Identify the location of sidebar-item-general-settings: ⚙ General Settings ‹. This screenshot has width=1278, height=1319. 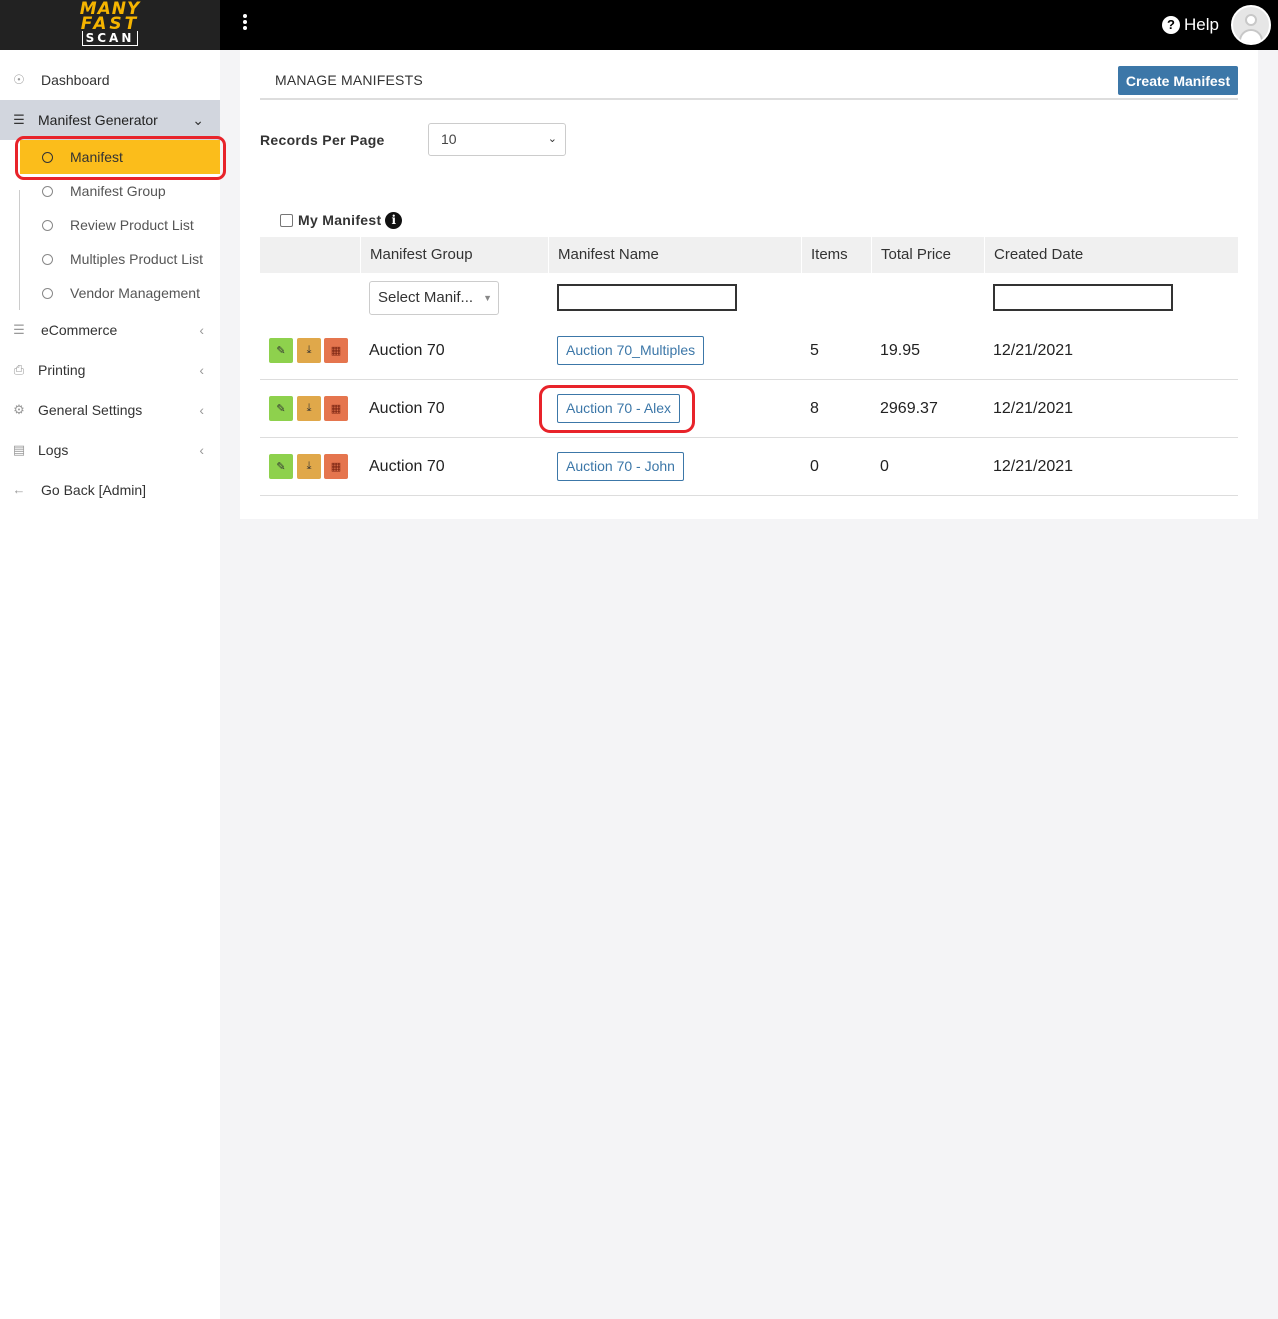
(110, 410).